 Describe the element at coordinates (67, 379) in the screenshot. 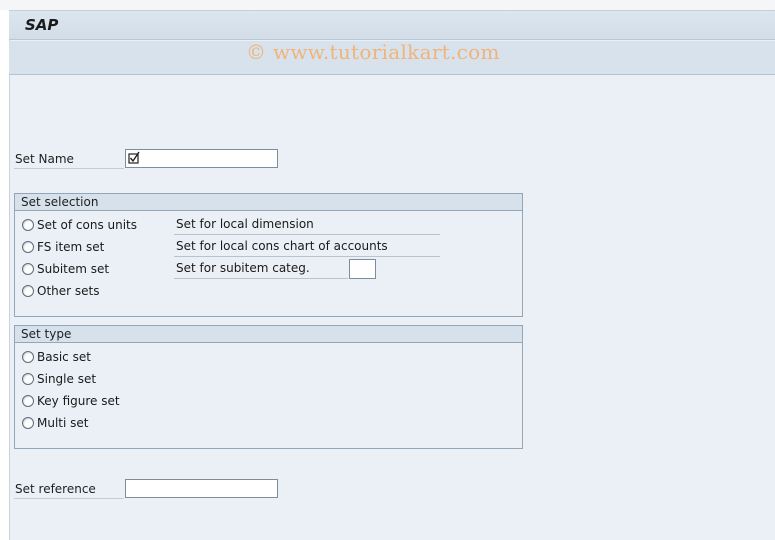

I see `radio-label: Single set` at that location.